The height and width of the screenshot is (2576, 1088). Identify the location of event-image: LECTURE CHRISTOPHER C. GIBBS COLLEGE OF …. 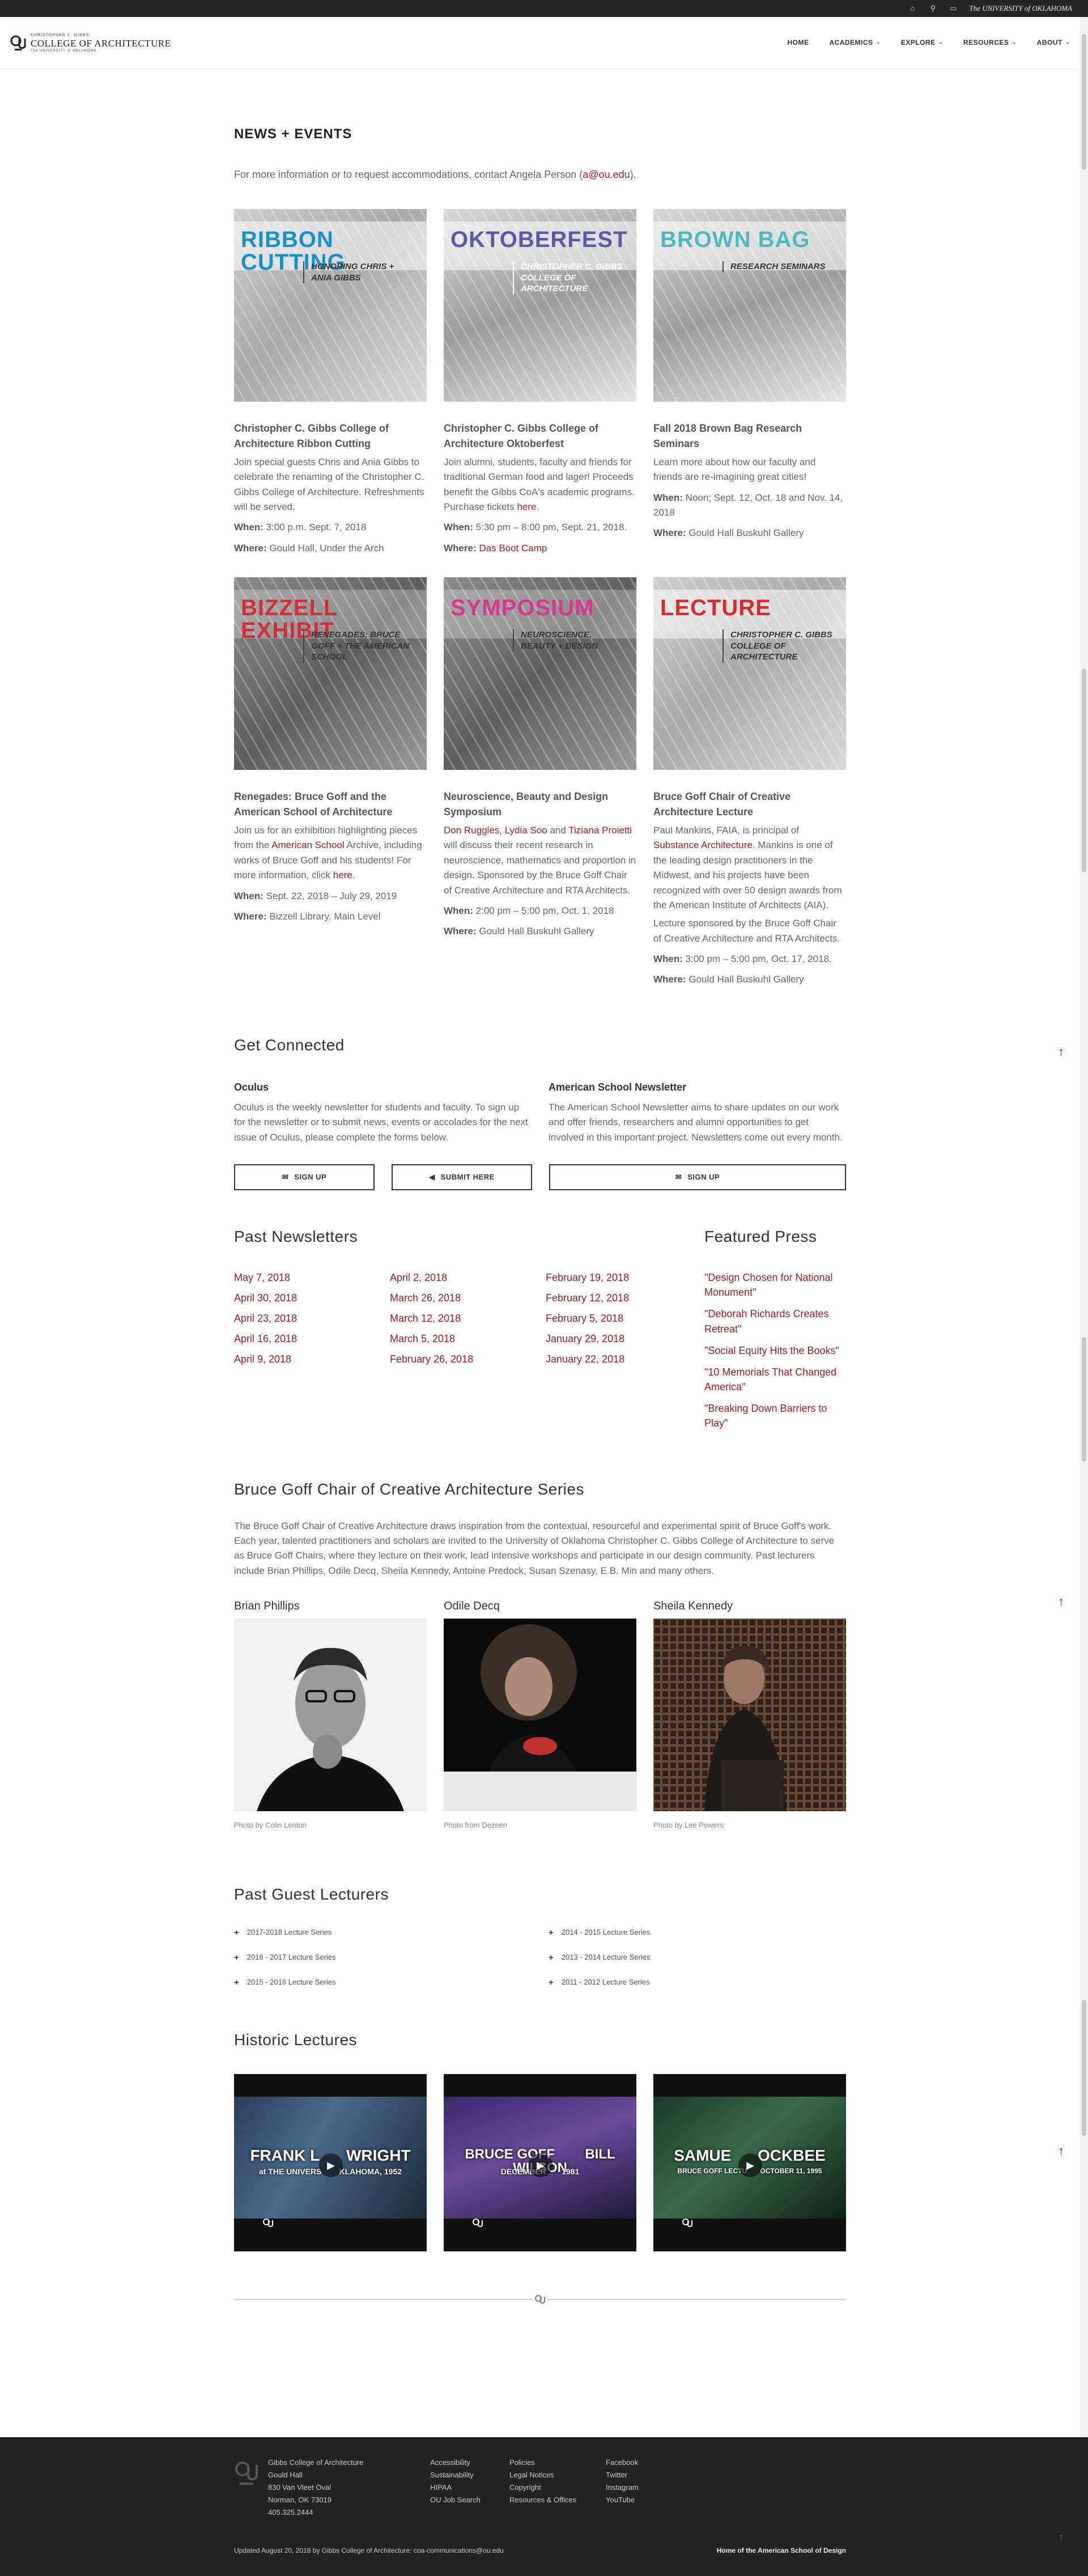
(749, 673).